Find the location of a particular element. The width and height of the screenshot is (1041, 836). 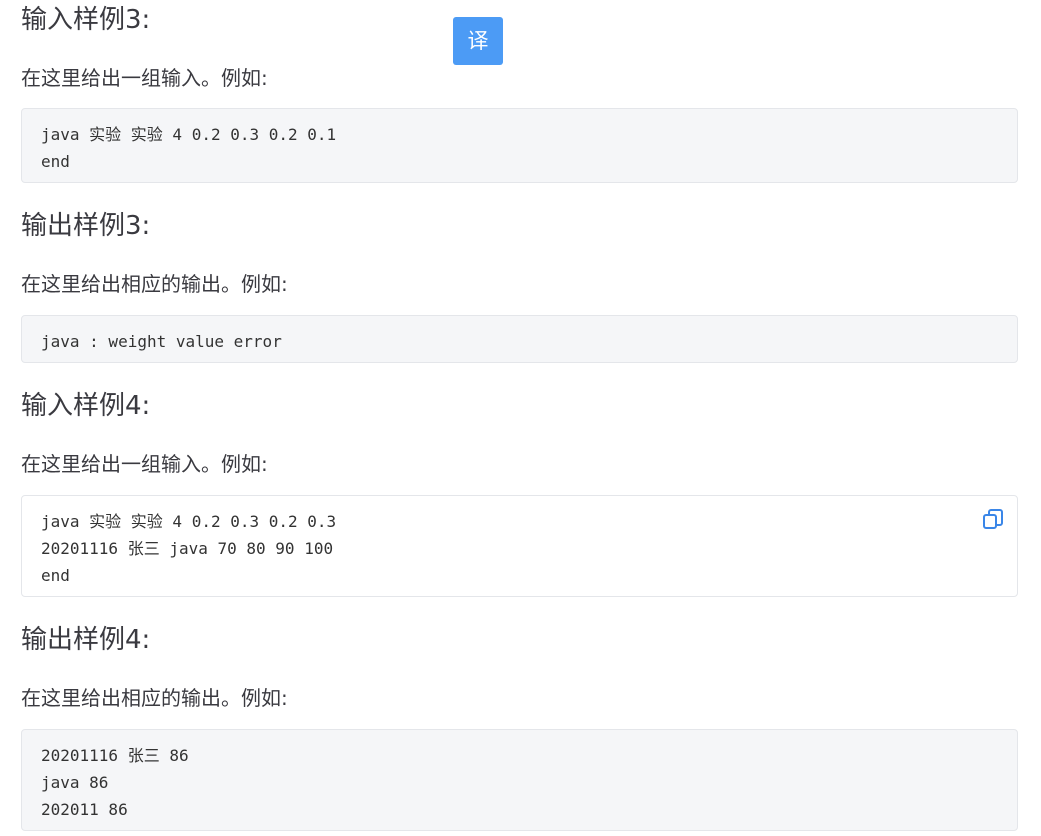

code-line: 202011 86 is located at coordinates (84, 809).